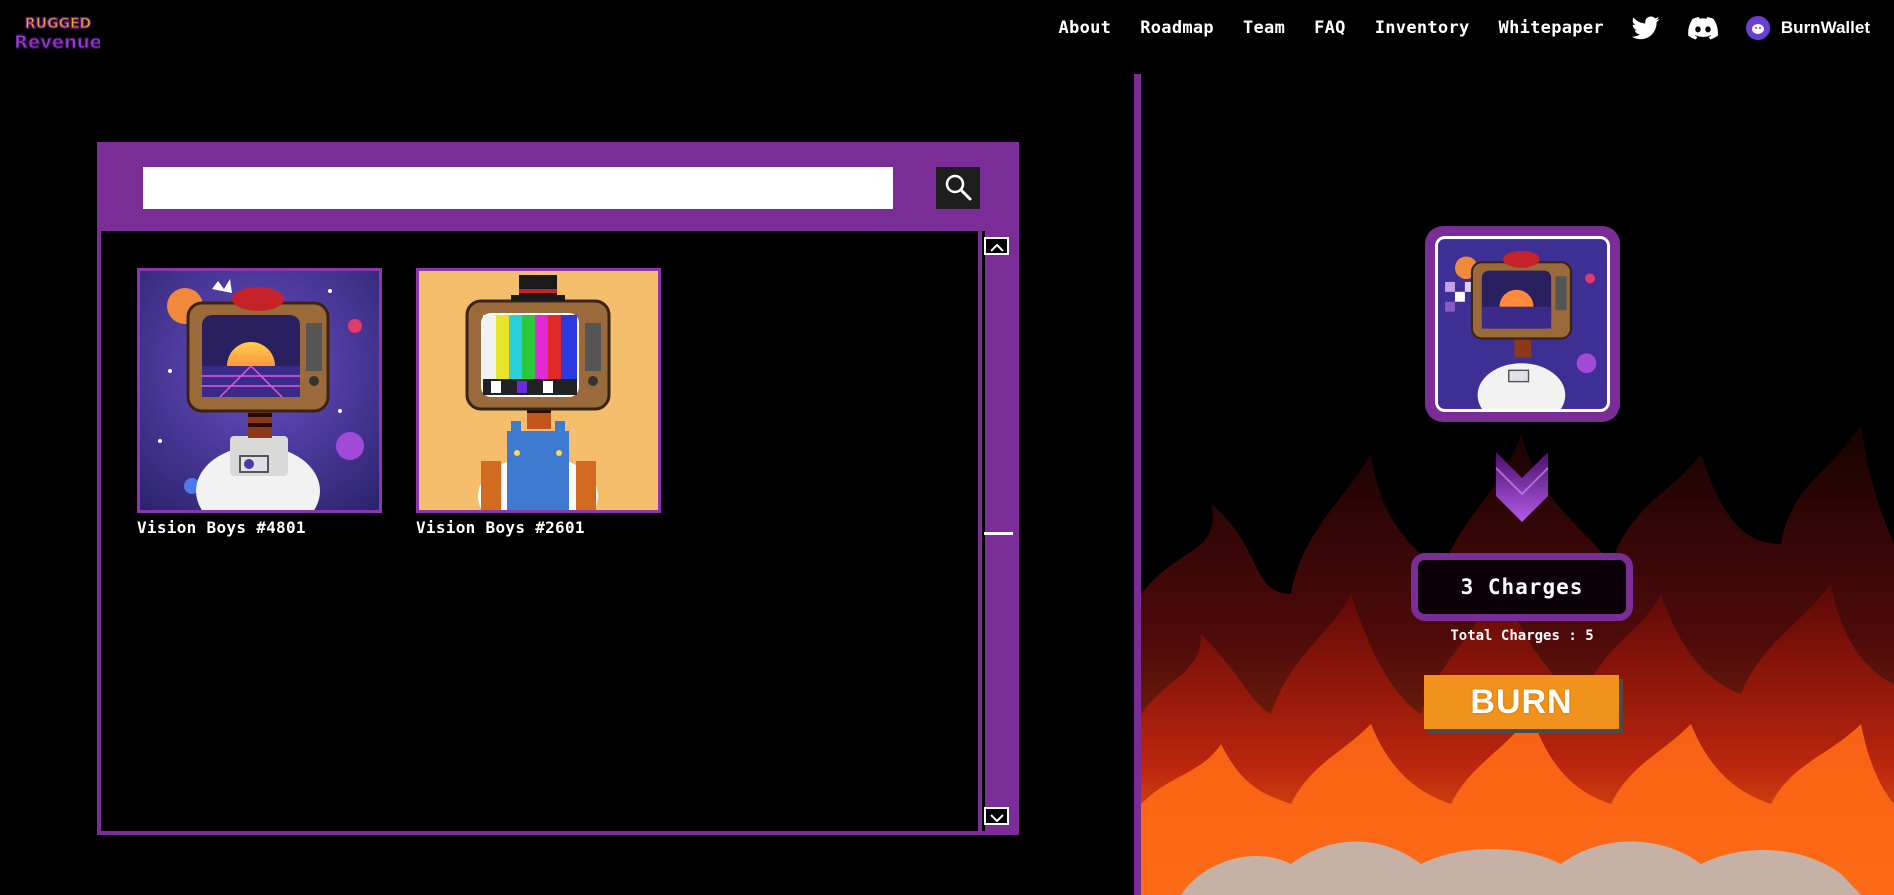 Image resolution: width=1894 pixels, height=895 pixels. I want to click on nav-faq: FAQ, so click(1330, 28).